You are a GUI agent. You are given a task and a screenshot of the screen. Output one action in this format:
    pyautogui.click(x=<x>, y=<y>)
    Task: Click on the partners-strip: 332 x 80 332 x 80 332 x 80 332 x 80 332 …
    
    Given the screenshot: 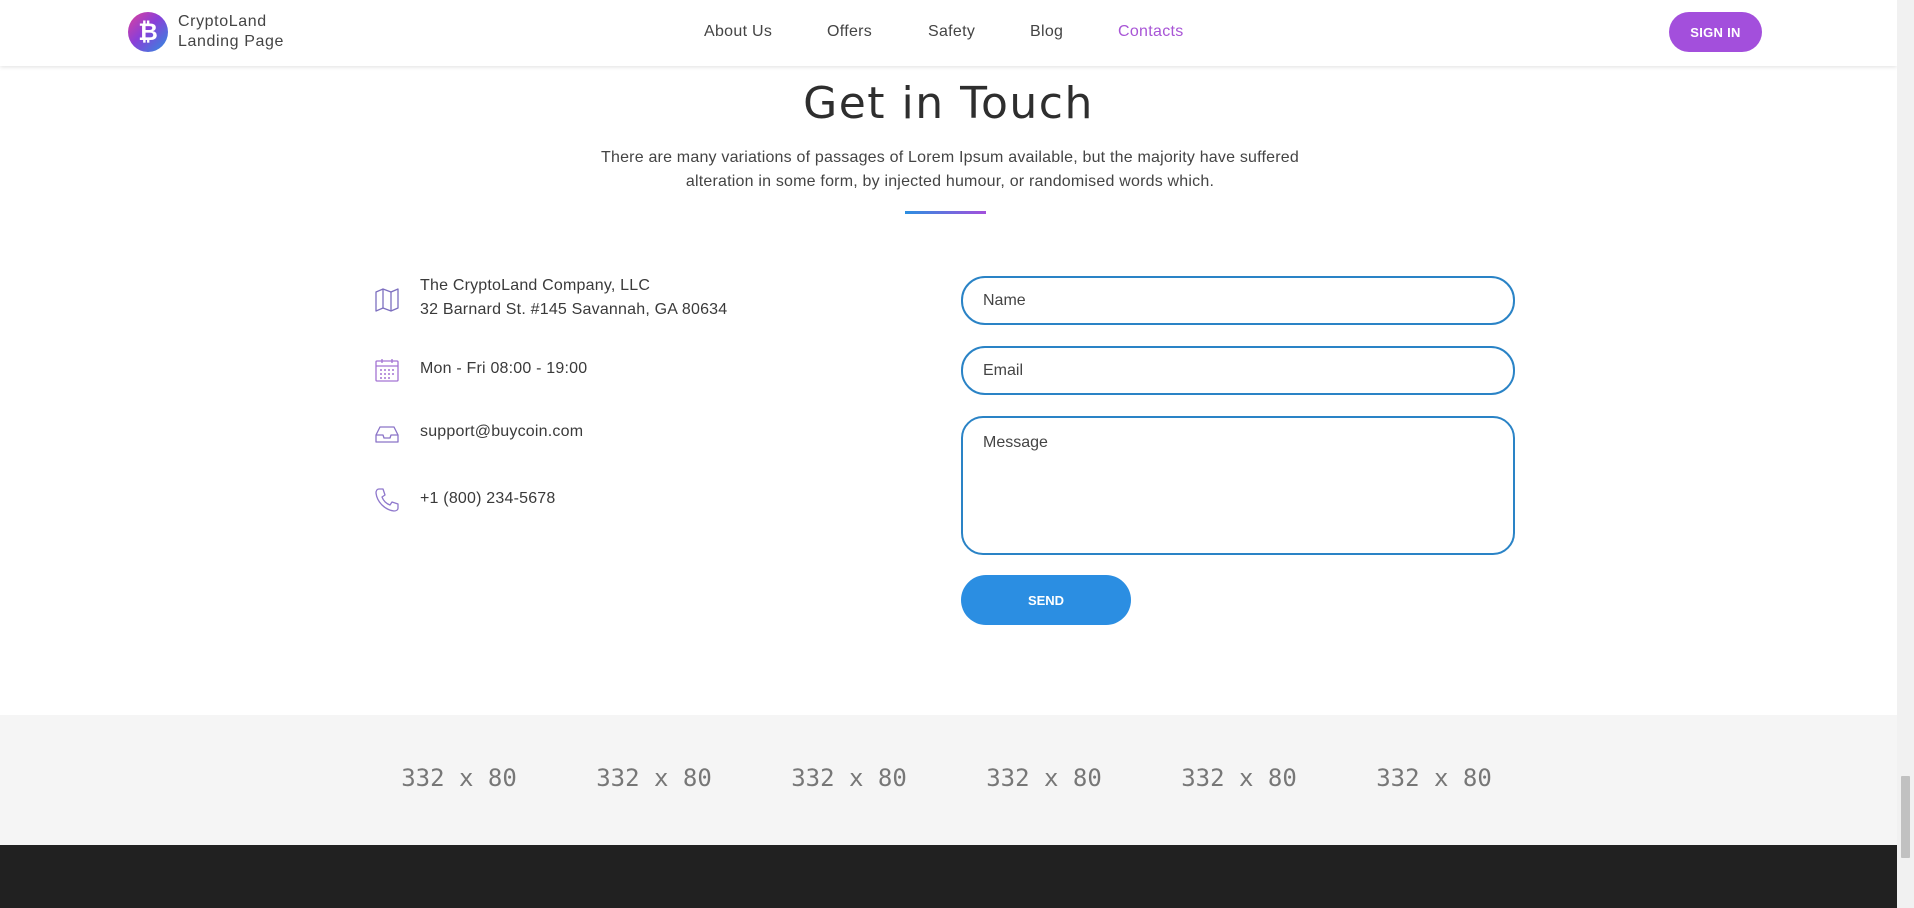 What is the action you would take?
    pyautogui.click(x=948, y=780)
    